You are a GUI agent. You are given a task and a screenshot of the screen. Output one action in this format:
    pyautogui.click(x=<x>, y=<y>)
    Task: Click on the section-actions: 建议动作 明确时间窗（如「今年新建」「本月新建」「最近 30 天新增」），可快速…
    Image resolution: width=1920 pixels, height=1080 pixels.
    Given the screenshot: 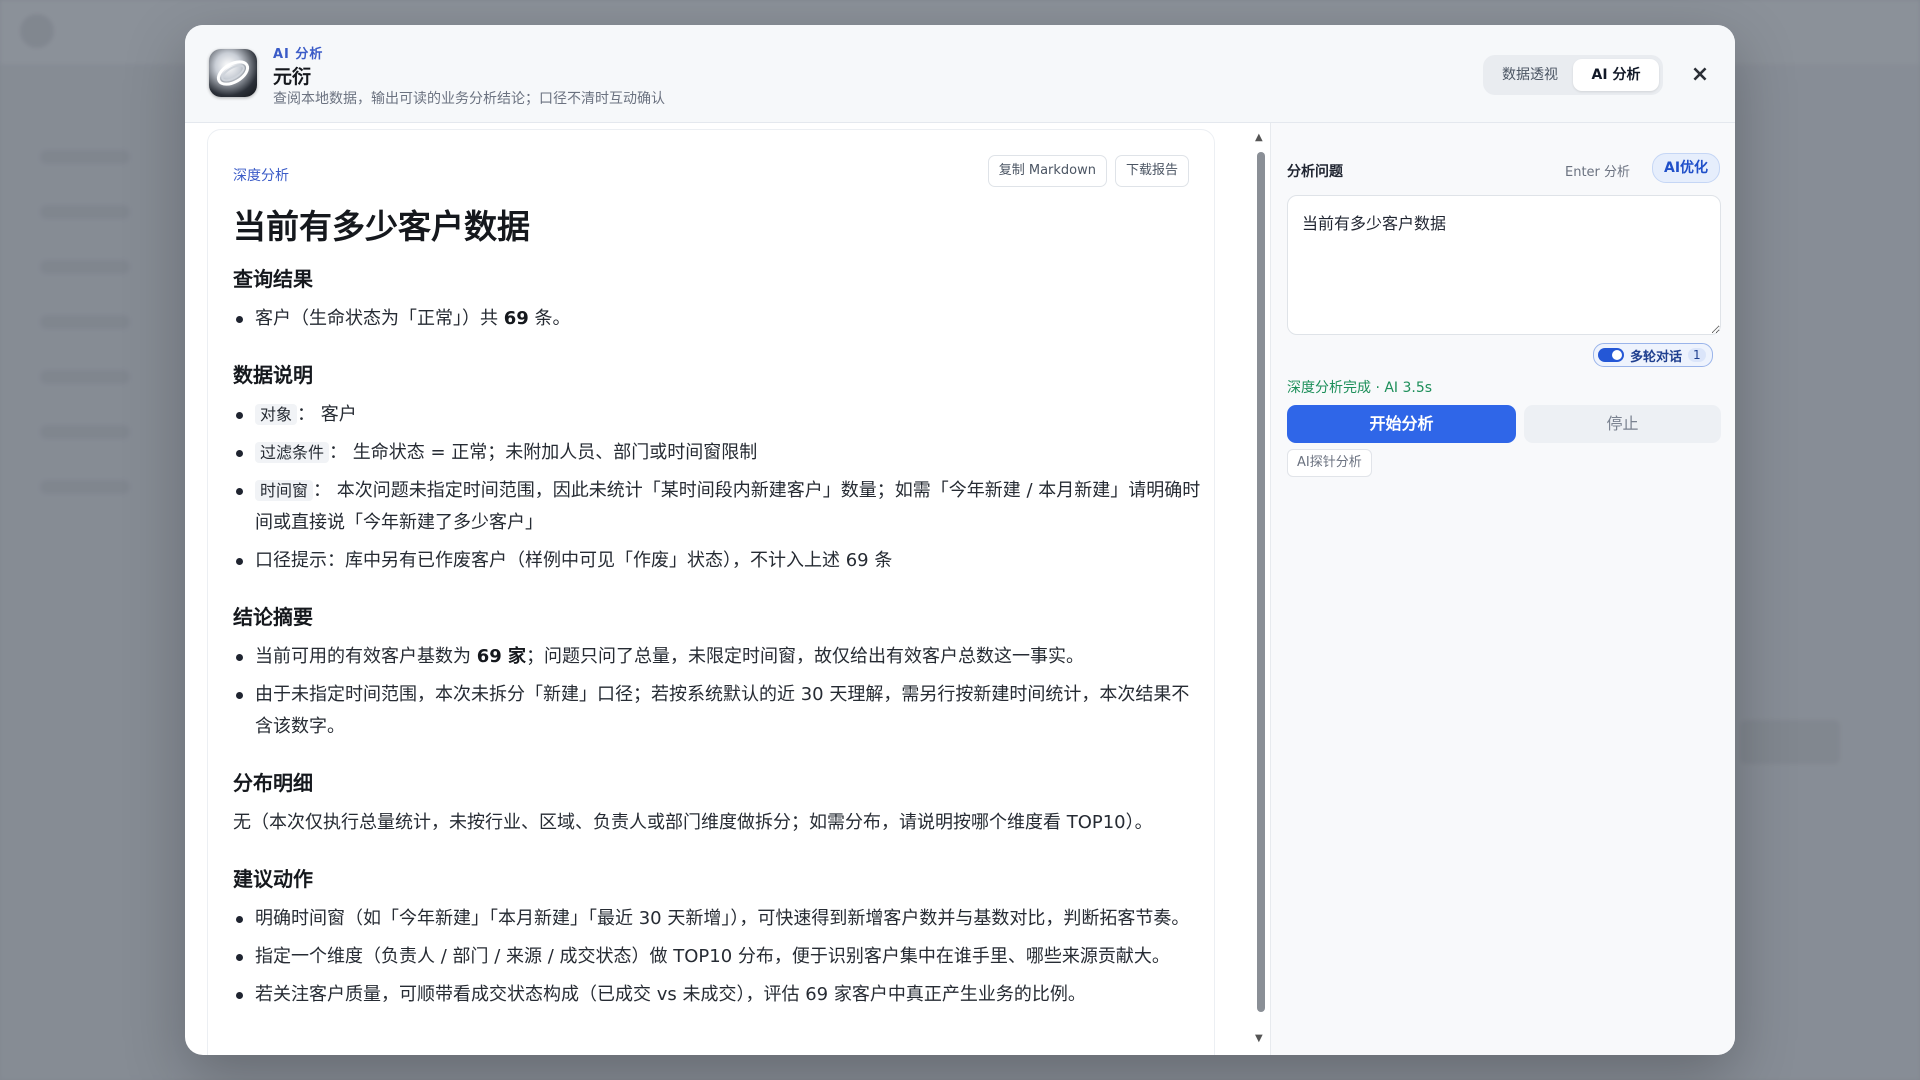 What is the action you would take?
    pyautogui.click(x=718, y=938)
    